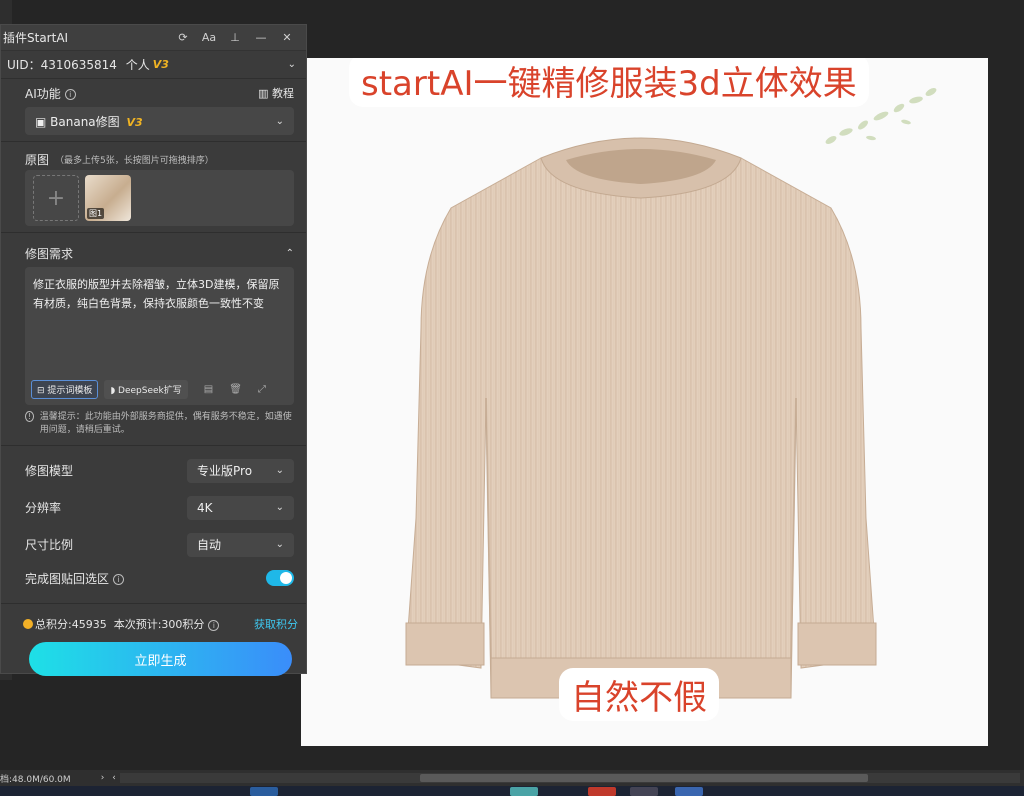 This screenshot has width=1024, height=796. What do you see at coordinates (183, 37) in the screenshot?
I see `refresh-icon: ⟳` at bounding box center [183, 37].